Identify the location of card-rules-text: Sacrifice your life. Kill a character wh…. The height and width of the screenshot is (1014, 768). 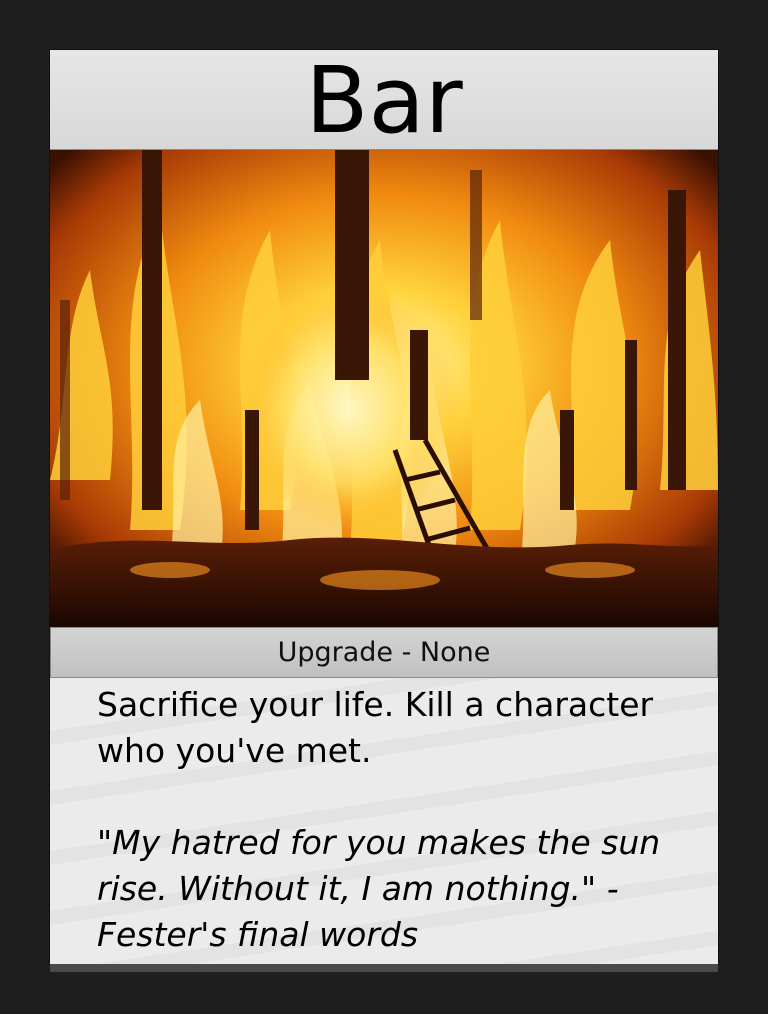
(375, 727).